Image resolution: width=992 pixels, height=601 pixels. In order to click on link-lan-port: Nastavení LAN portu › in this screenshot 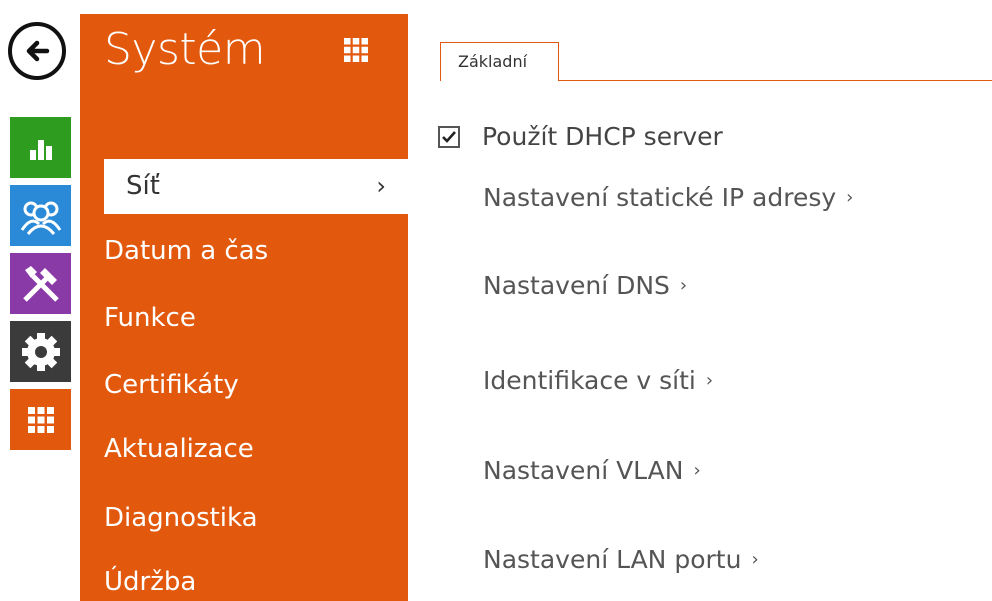, I will do `click(621, 559)`.